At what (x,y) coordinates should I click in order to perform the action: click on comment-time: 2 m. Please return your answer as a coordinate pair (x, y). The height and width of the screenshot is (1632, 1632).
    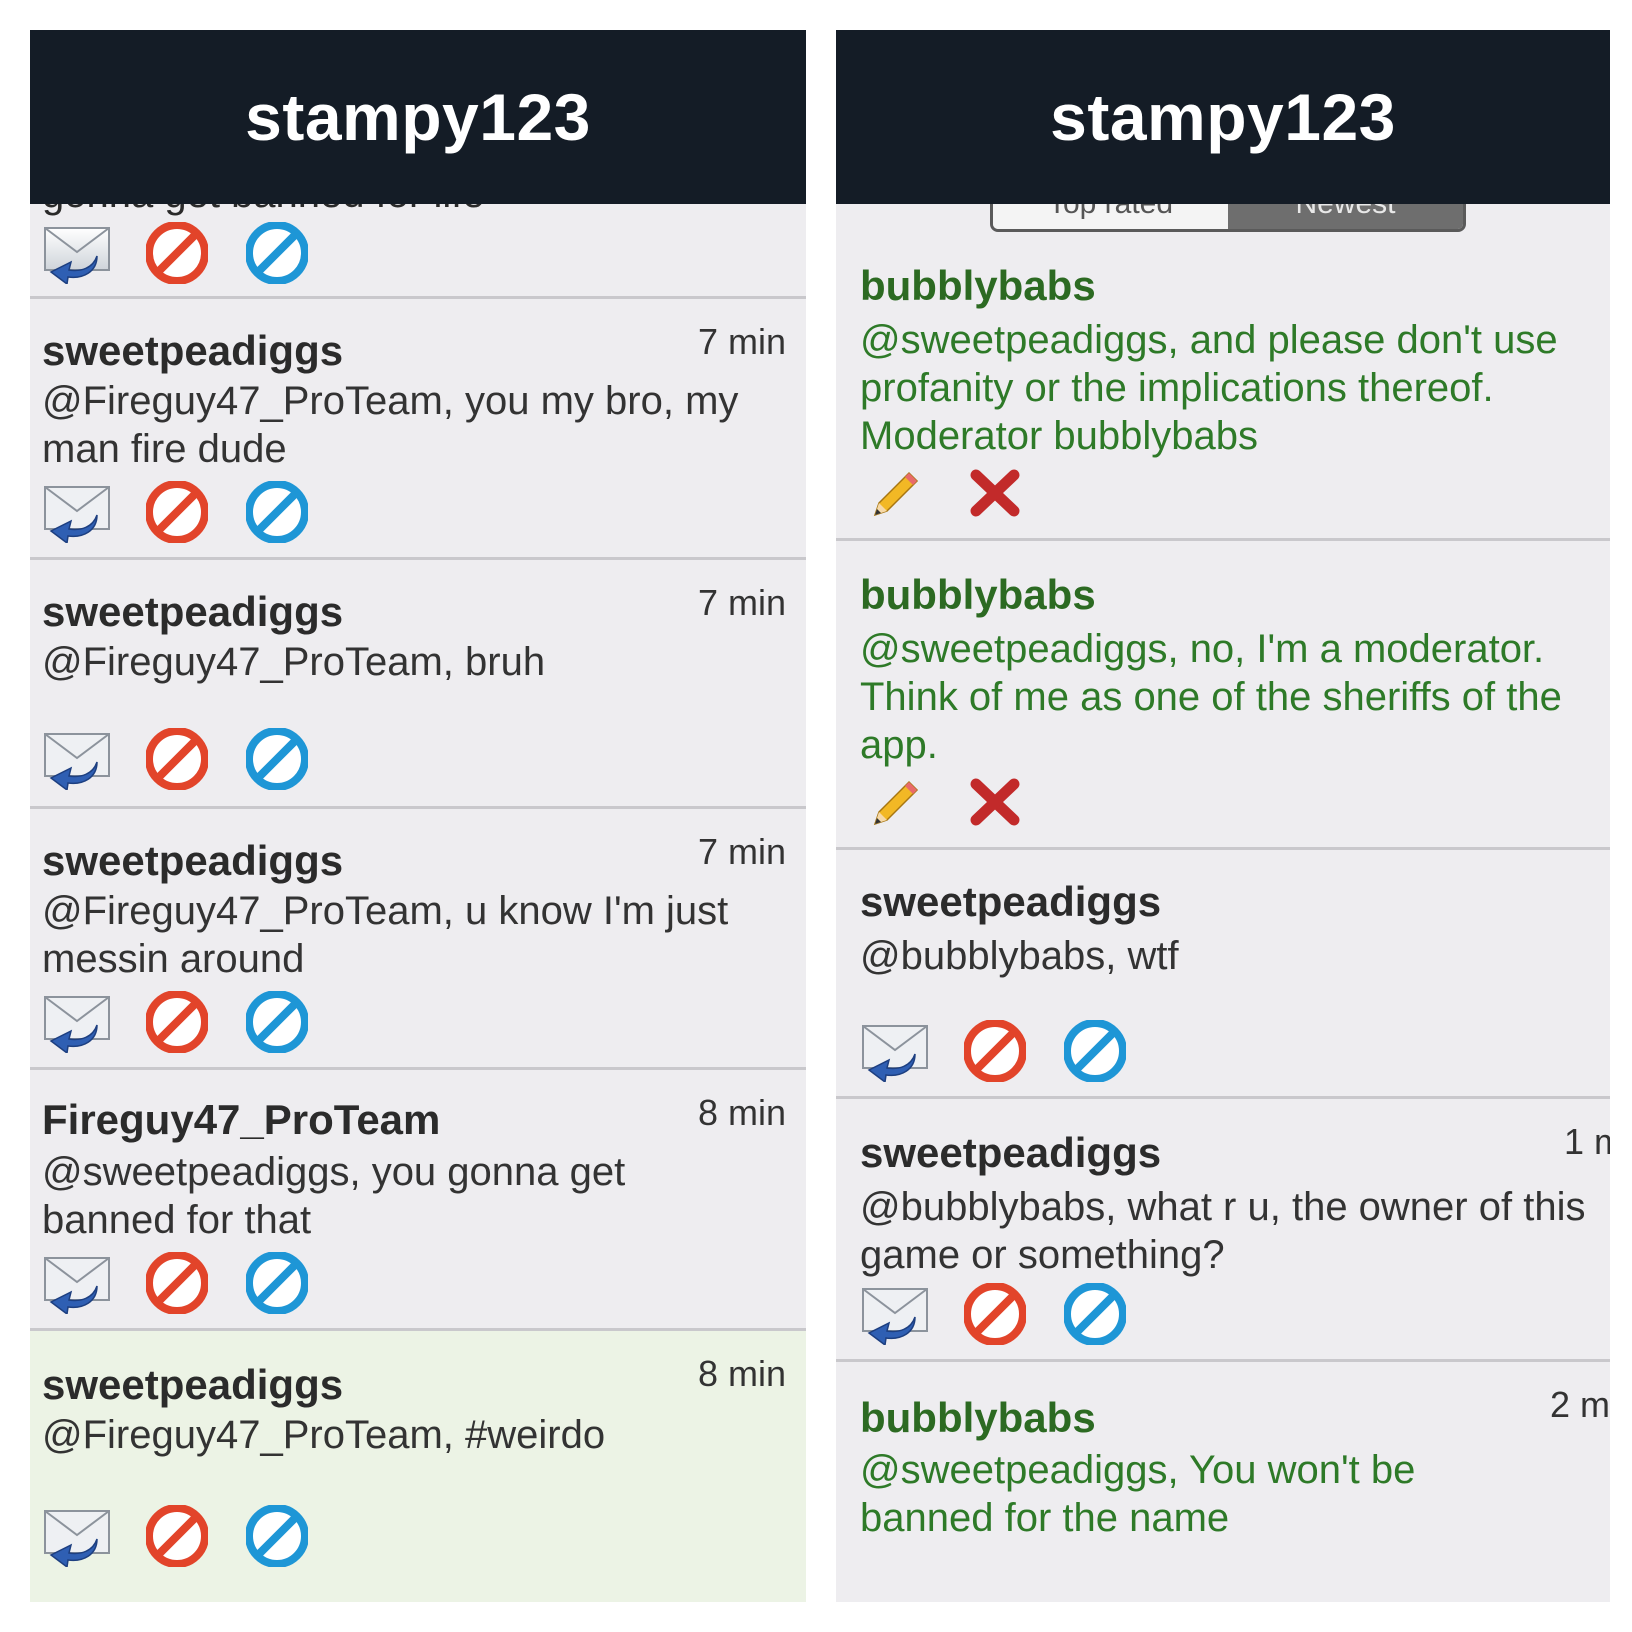
    Looking at the image, I should click on (1580, 1404).